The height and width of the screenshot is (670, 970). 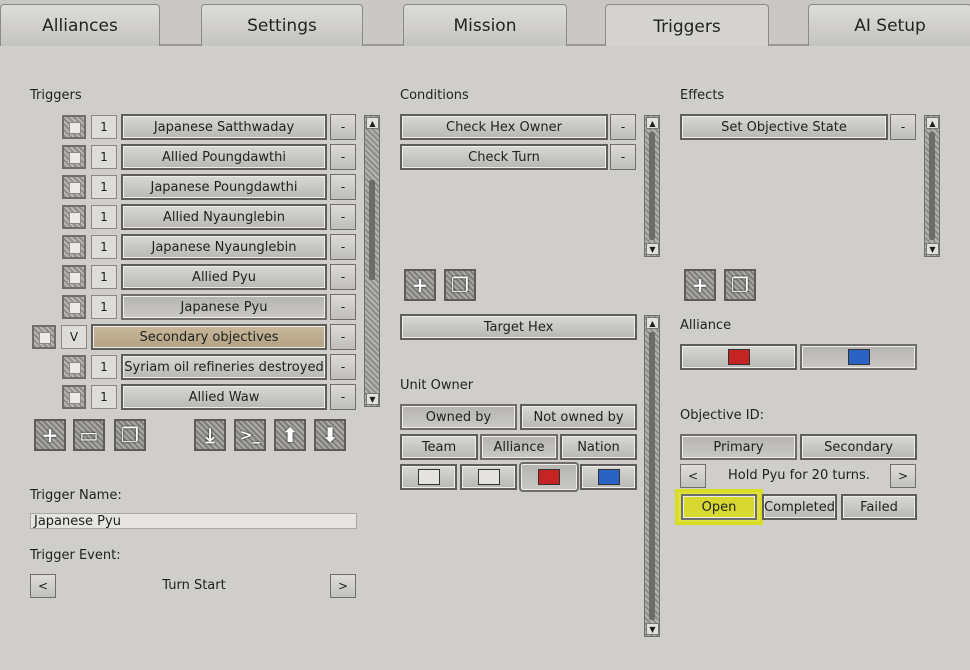 I want to click on conditions-scrollbar: ▲ ▼, so click(x=652, y=186).